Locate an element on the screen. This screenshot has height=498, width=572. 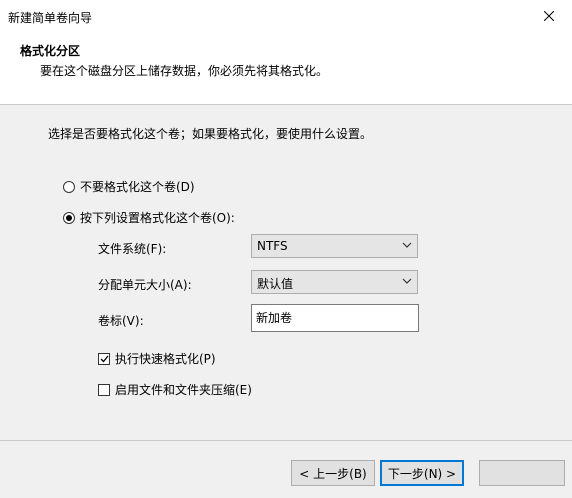
quick-format-box is located at coordinates (104, 358).